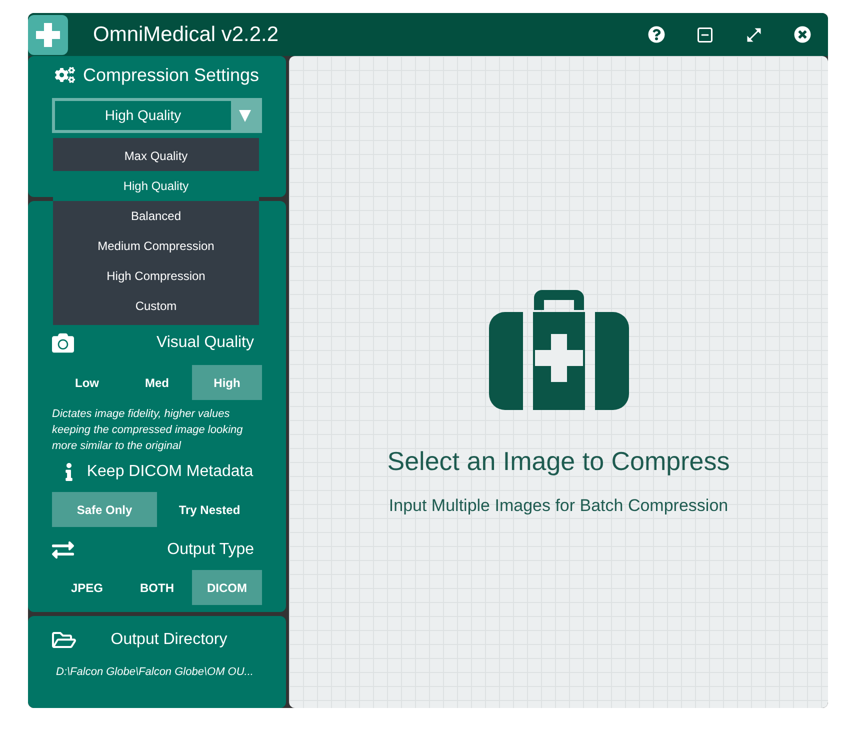 This screenshot has width=856, height=740. What do you see at coordinates (63, 550) in the screenshot?
I see `swap-arrows-icon` at bounding box center [63, 550].